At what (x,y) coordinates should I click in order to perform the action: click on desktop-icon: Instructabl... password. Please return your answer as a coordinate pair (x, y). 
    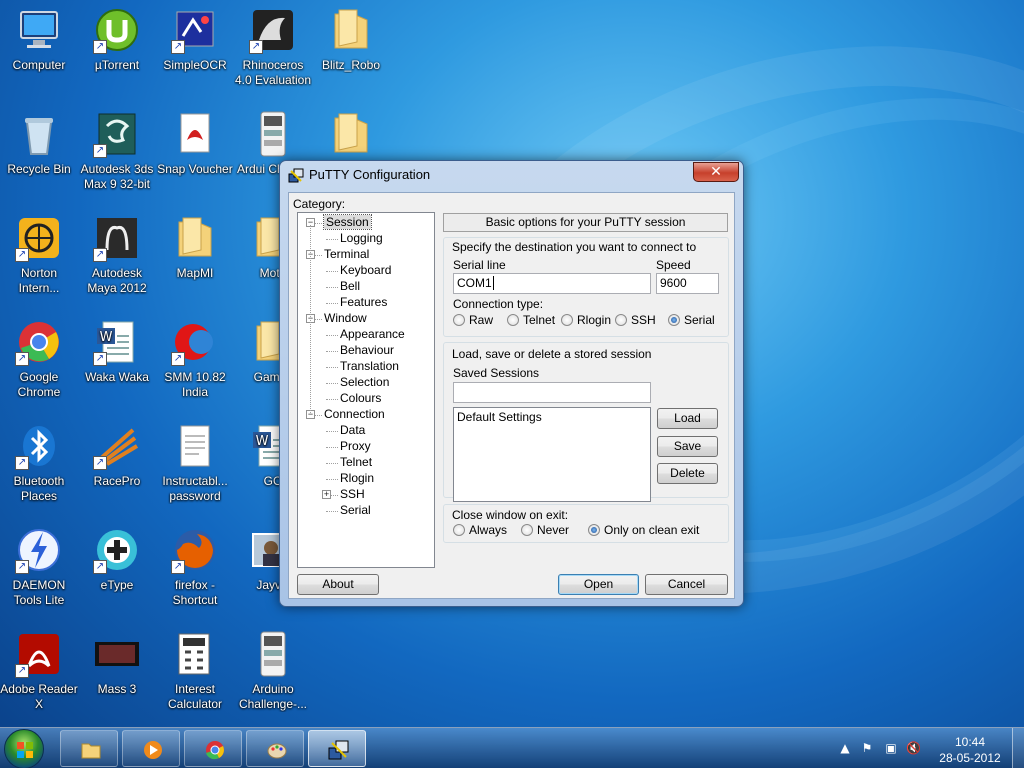
    Looking at the image, I should click on (195, 466).